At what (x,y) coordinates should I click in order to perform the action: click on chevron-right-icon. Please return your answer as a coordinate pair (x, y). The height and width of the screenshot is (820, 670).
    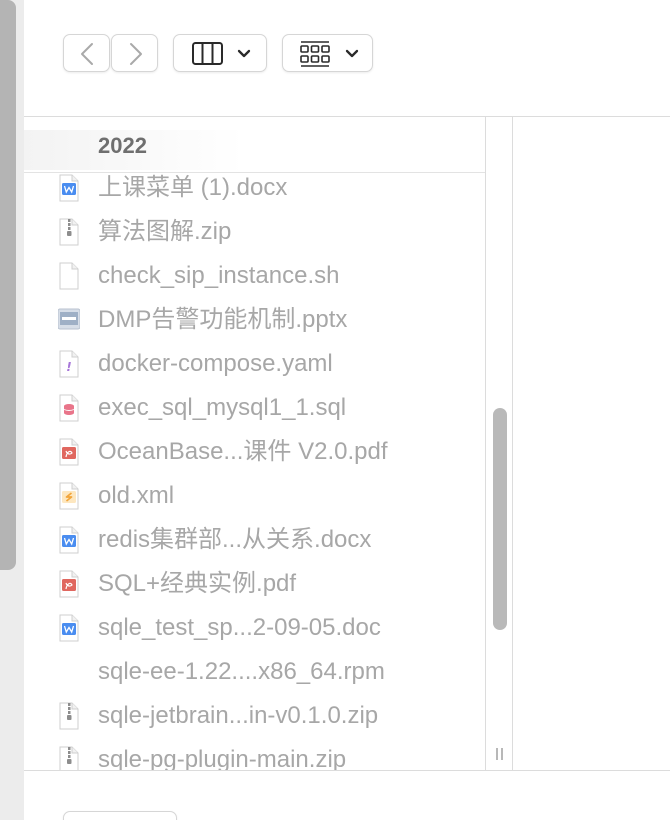
    Looking at the image, I should click on (136, 54).